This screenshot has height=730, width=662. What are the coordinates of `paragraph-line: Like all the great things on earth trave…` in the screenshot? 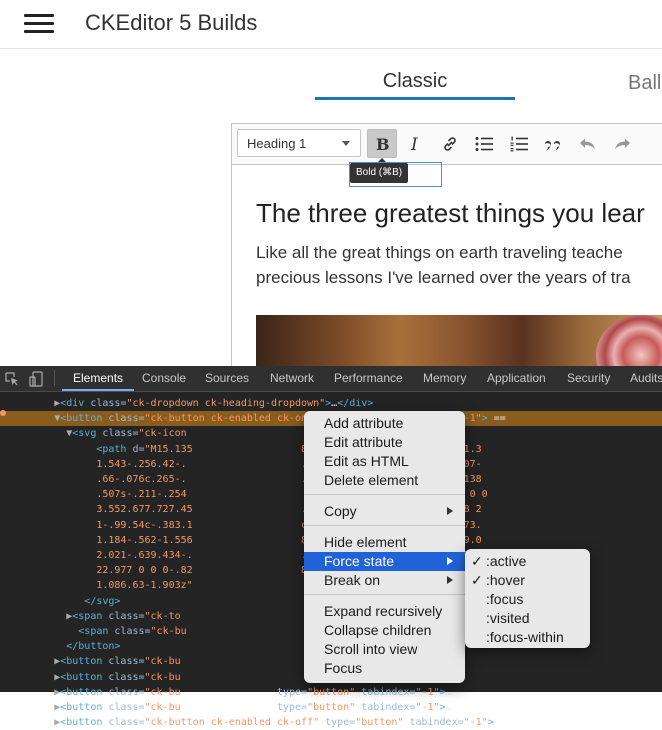 It's located at (439, 252).